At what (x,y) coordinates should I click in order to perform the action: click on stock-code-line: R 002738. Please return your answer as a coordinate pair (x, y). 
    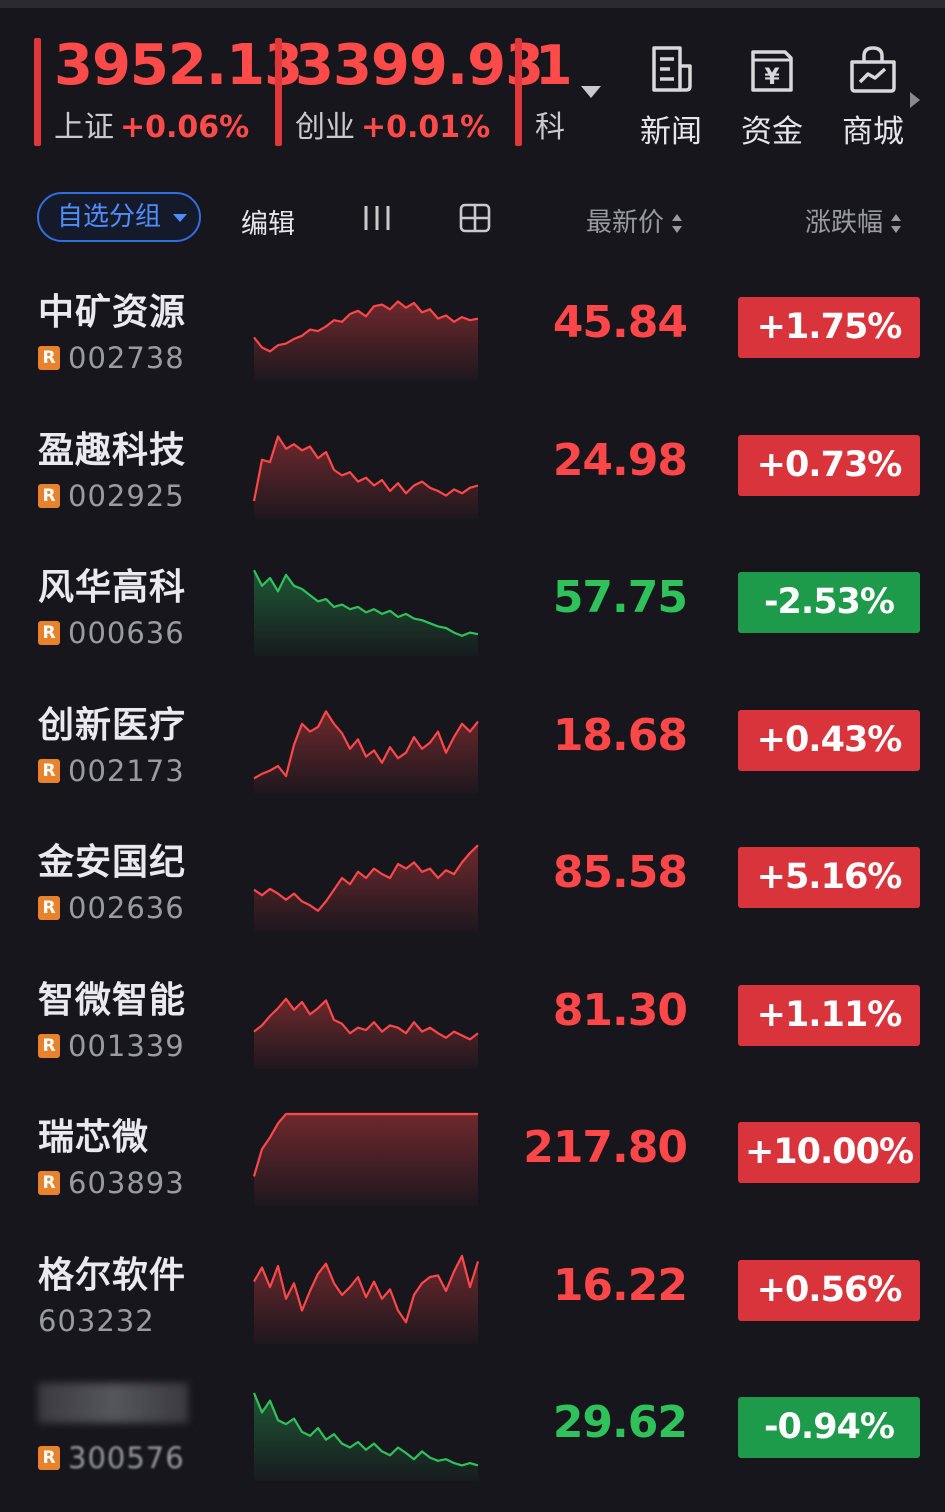
    Looking at the image, I should click on (111, 358).